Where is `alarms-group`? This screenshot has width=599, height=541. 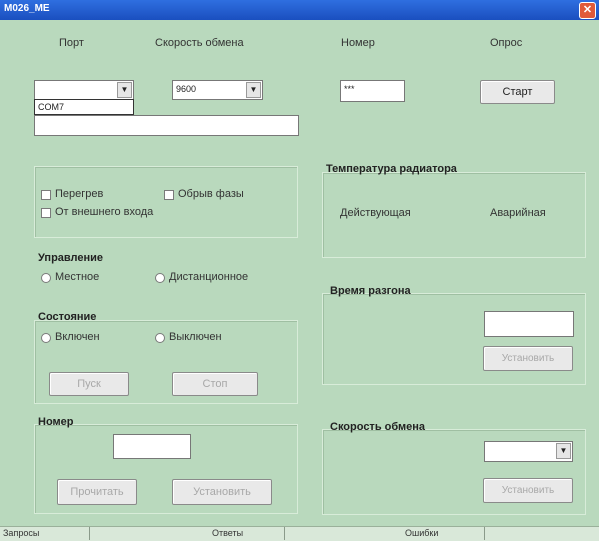
alarms-group is located at coordinates (166, 202).